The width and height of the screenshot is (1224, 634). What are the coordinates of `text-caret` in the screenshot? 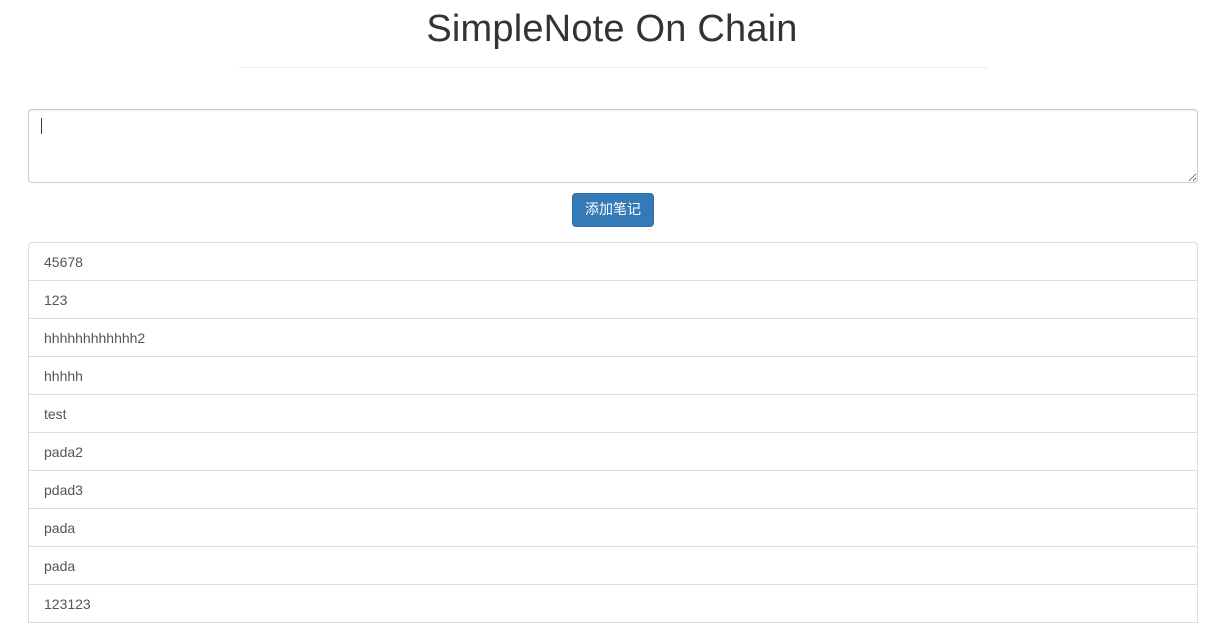 It's located at (41, 126).